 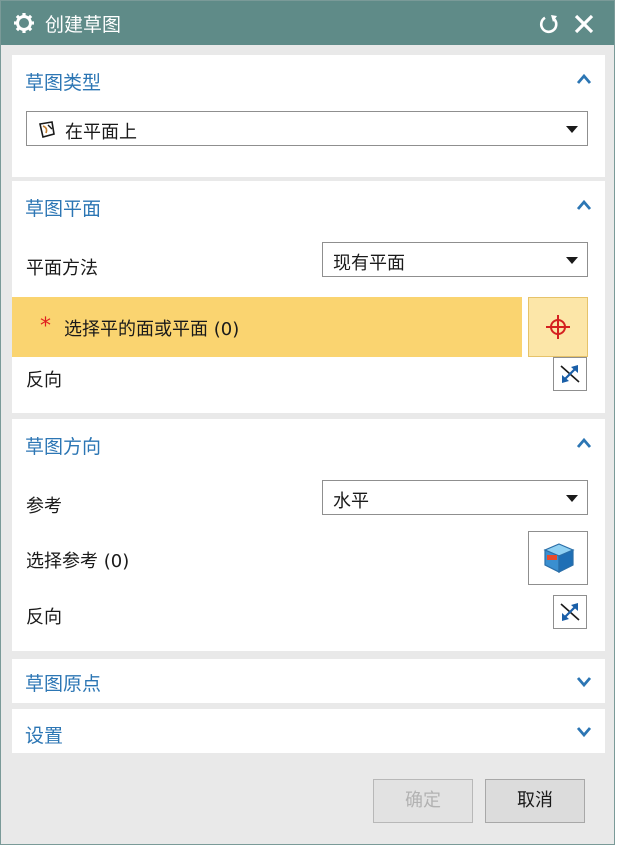 What do you see at coordinates (308, 731) in the screenshot?
I see `section-settings: 设置` at bounding box center [308, 731].